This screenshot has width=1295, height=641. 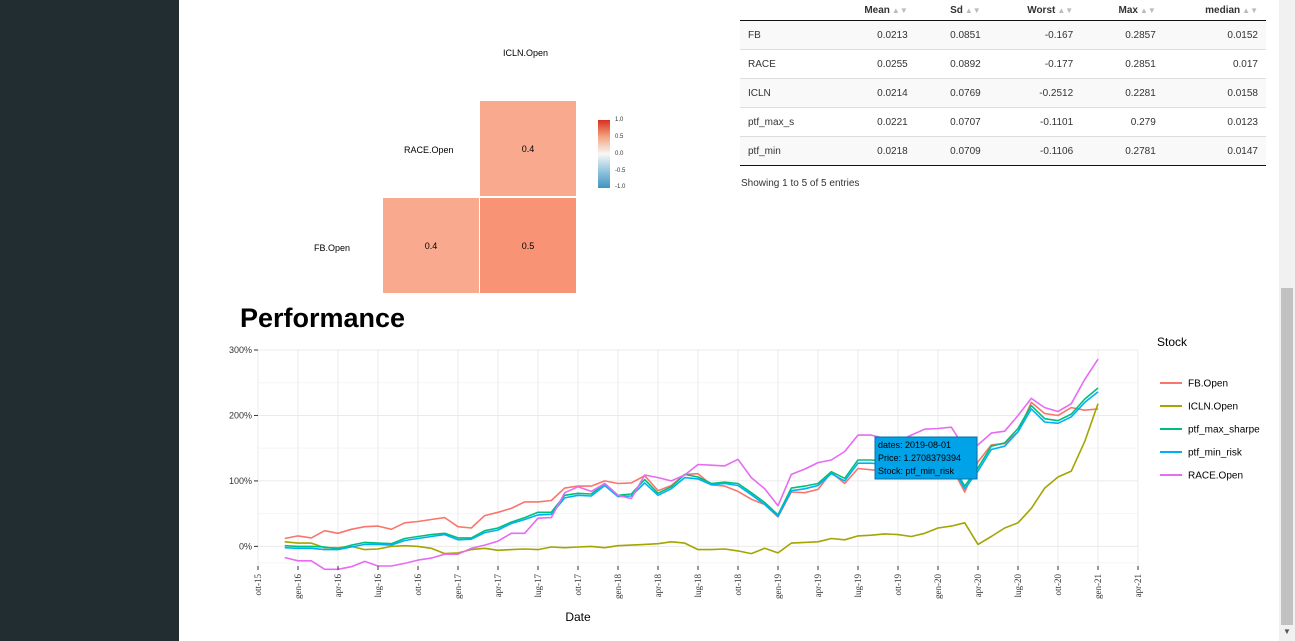 I want to click on x-tick-label: apr-18, so click(x=658, y=586).